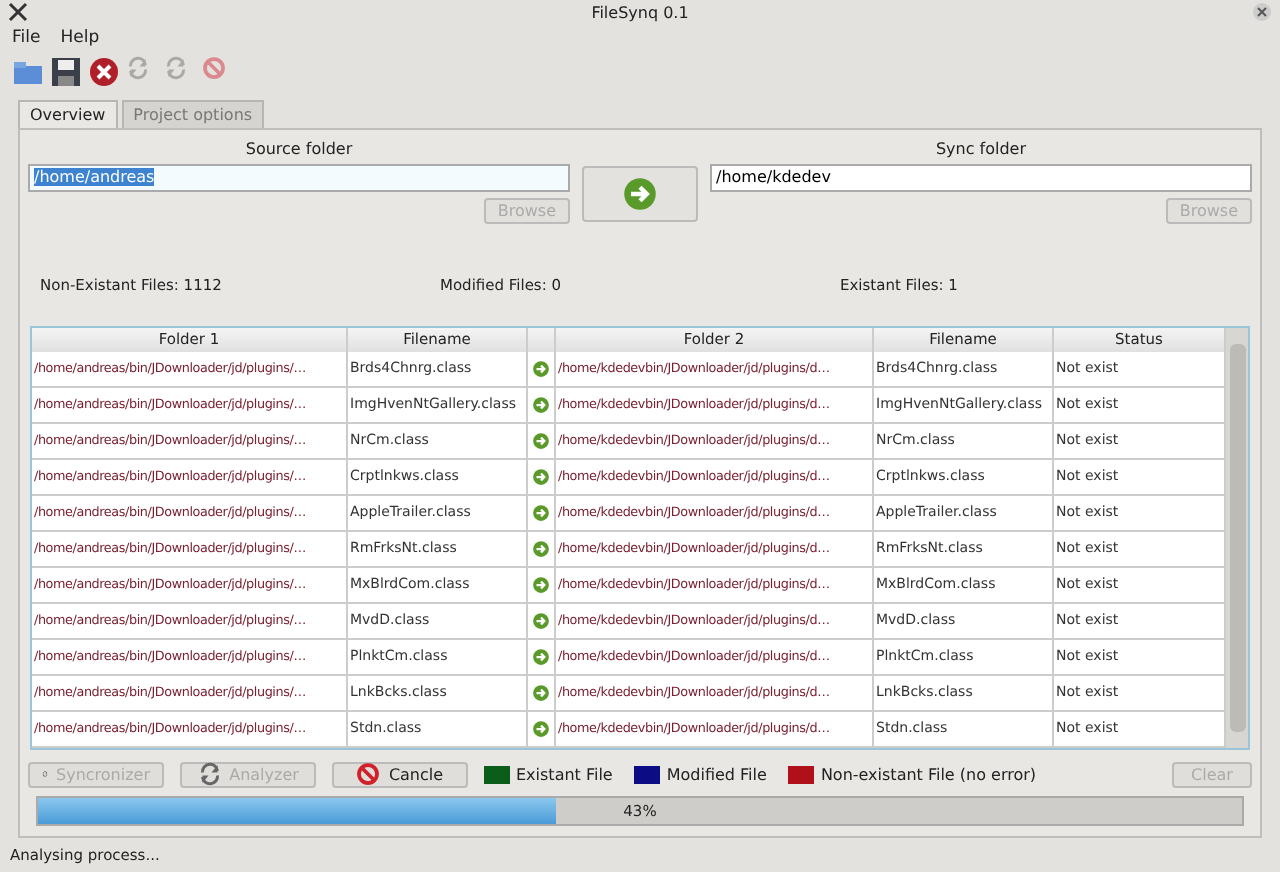  What do you see at coordinates (80, 37) in the screenshot?
I see `menu-item: Help` at bounding box center [80, 37].